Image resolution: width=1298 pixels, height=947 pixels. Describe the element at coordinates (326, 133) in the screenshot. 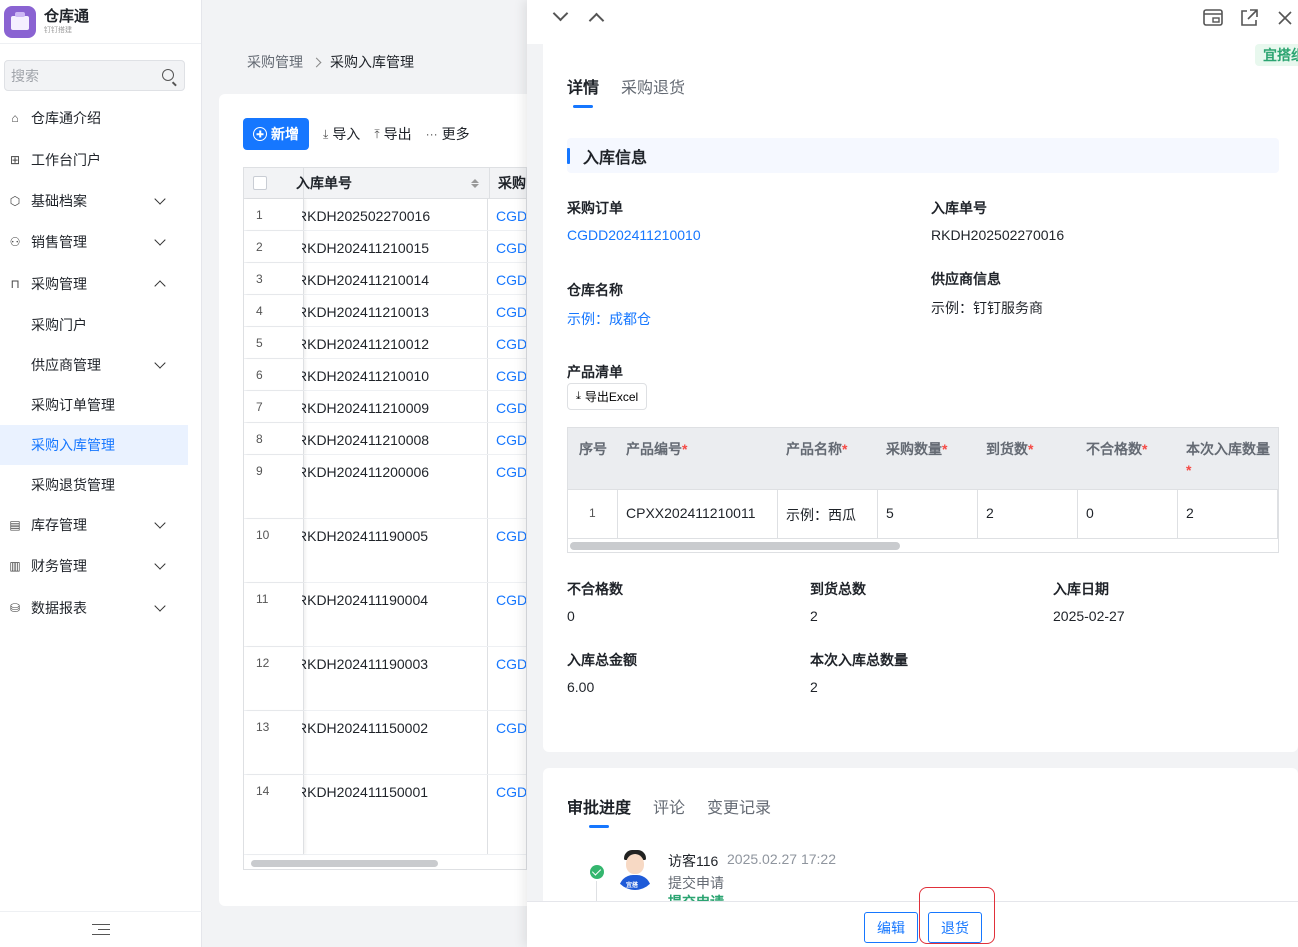

I see `import-icon: ⤓` at that location.